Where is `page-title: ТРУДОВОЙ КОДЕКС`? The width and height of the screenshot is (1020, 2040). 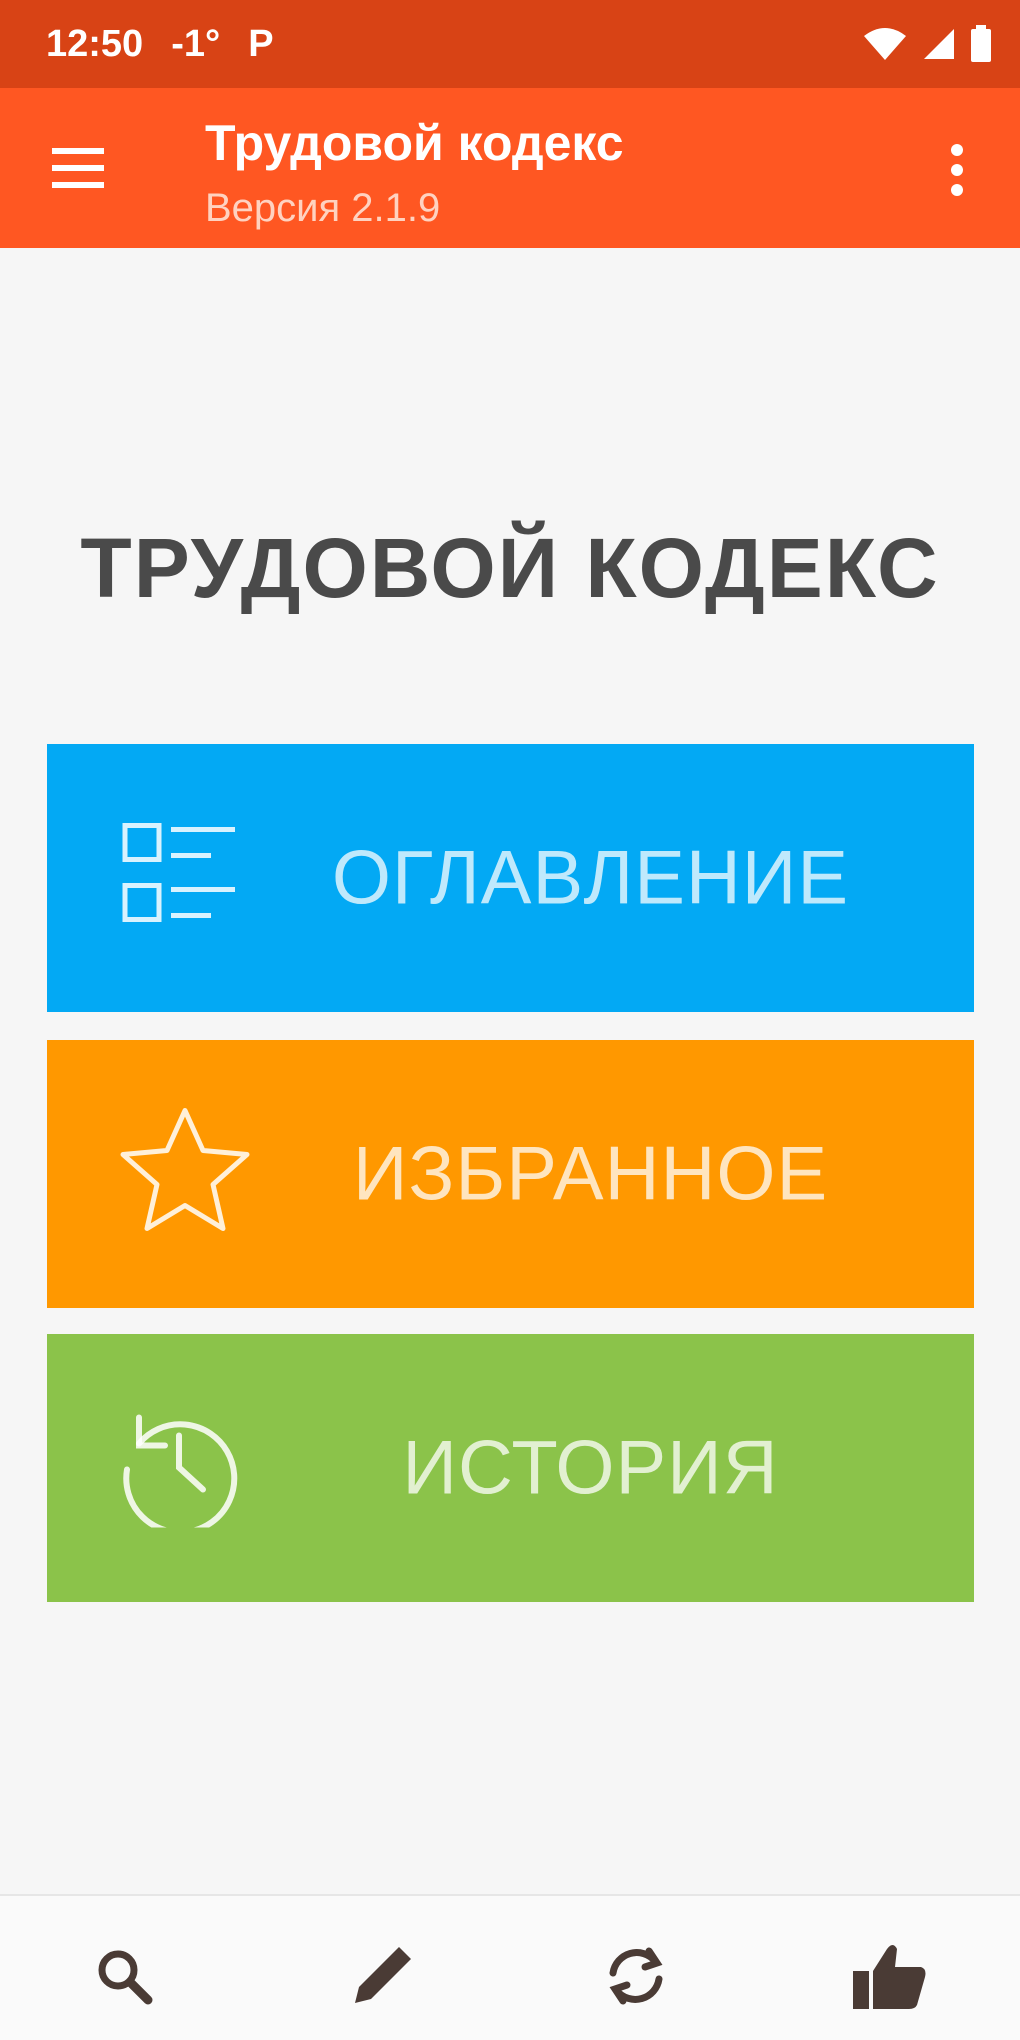
page-title: ТРУДОВОЙ КОДЕКС is located at coordinates (510, 568).